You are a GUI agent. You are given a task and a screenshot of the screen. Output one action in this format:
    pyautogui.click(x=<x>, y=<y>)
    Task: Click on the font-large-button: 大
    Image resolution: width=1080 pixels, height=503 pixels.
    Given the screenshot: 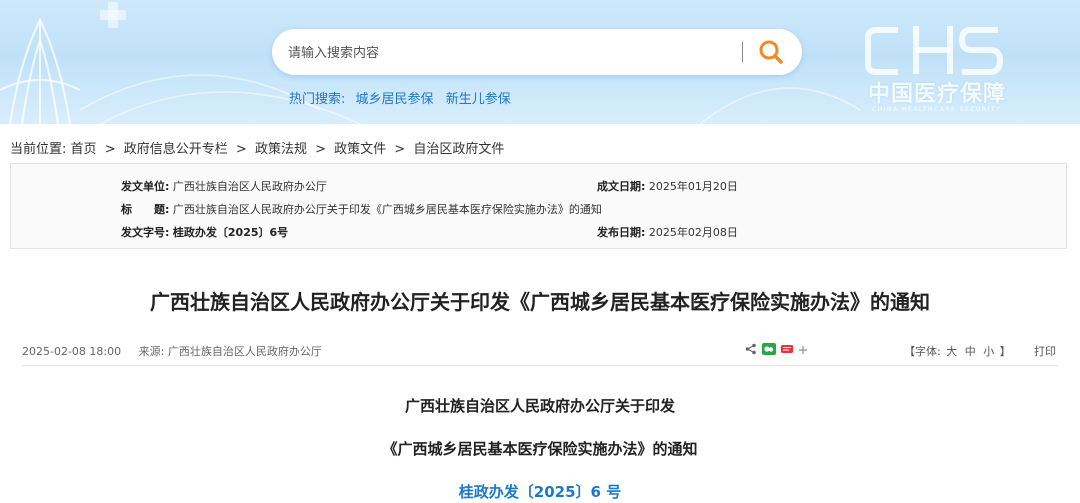 What is the action you would take?
    pyautogui.click(x=951, y=351)
    